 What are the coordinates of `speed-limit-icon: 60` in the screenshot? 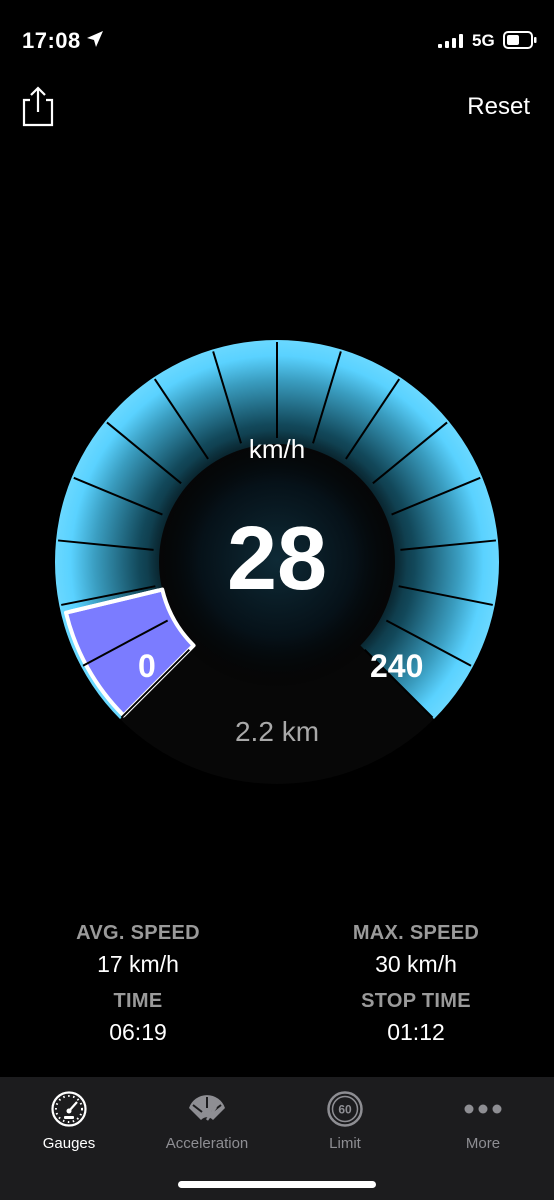 It's located at (345, 1109).